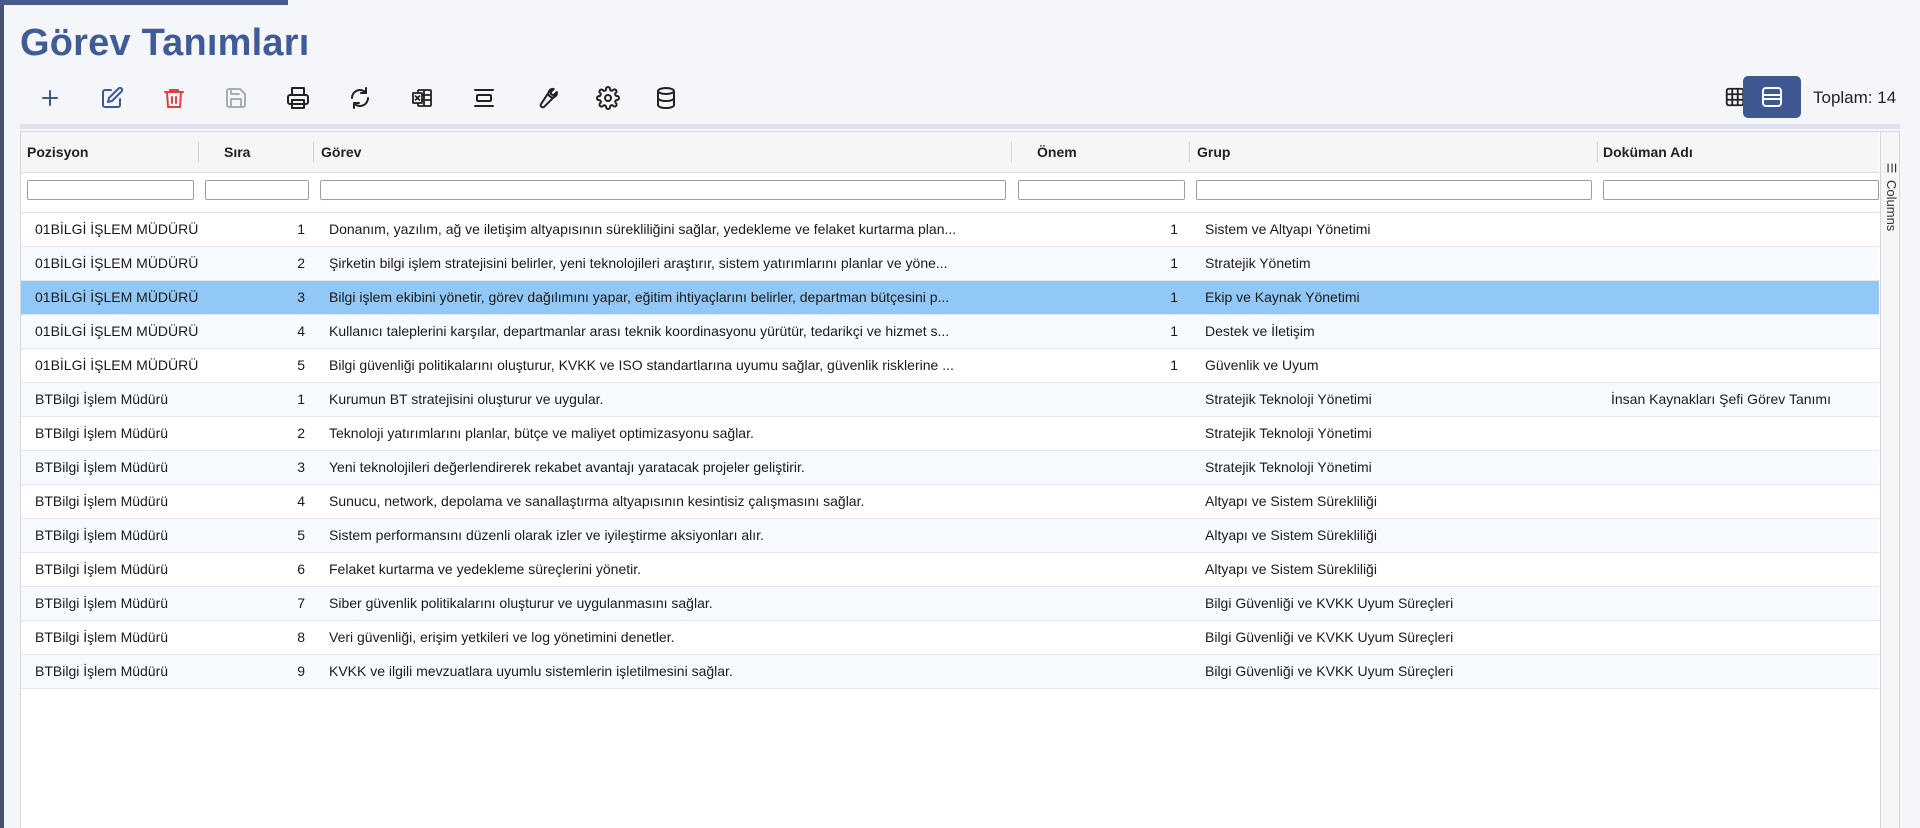  I want to click on columns-tool-tab: ☰ Columns, so click(1890, 192).